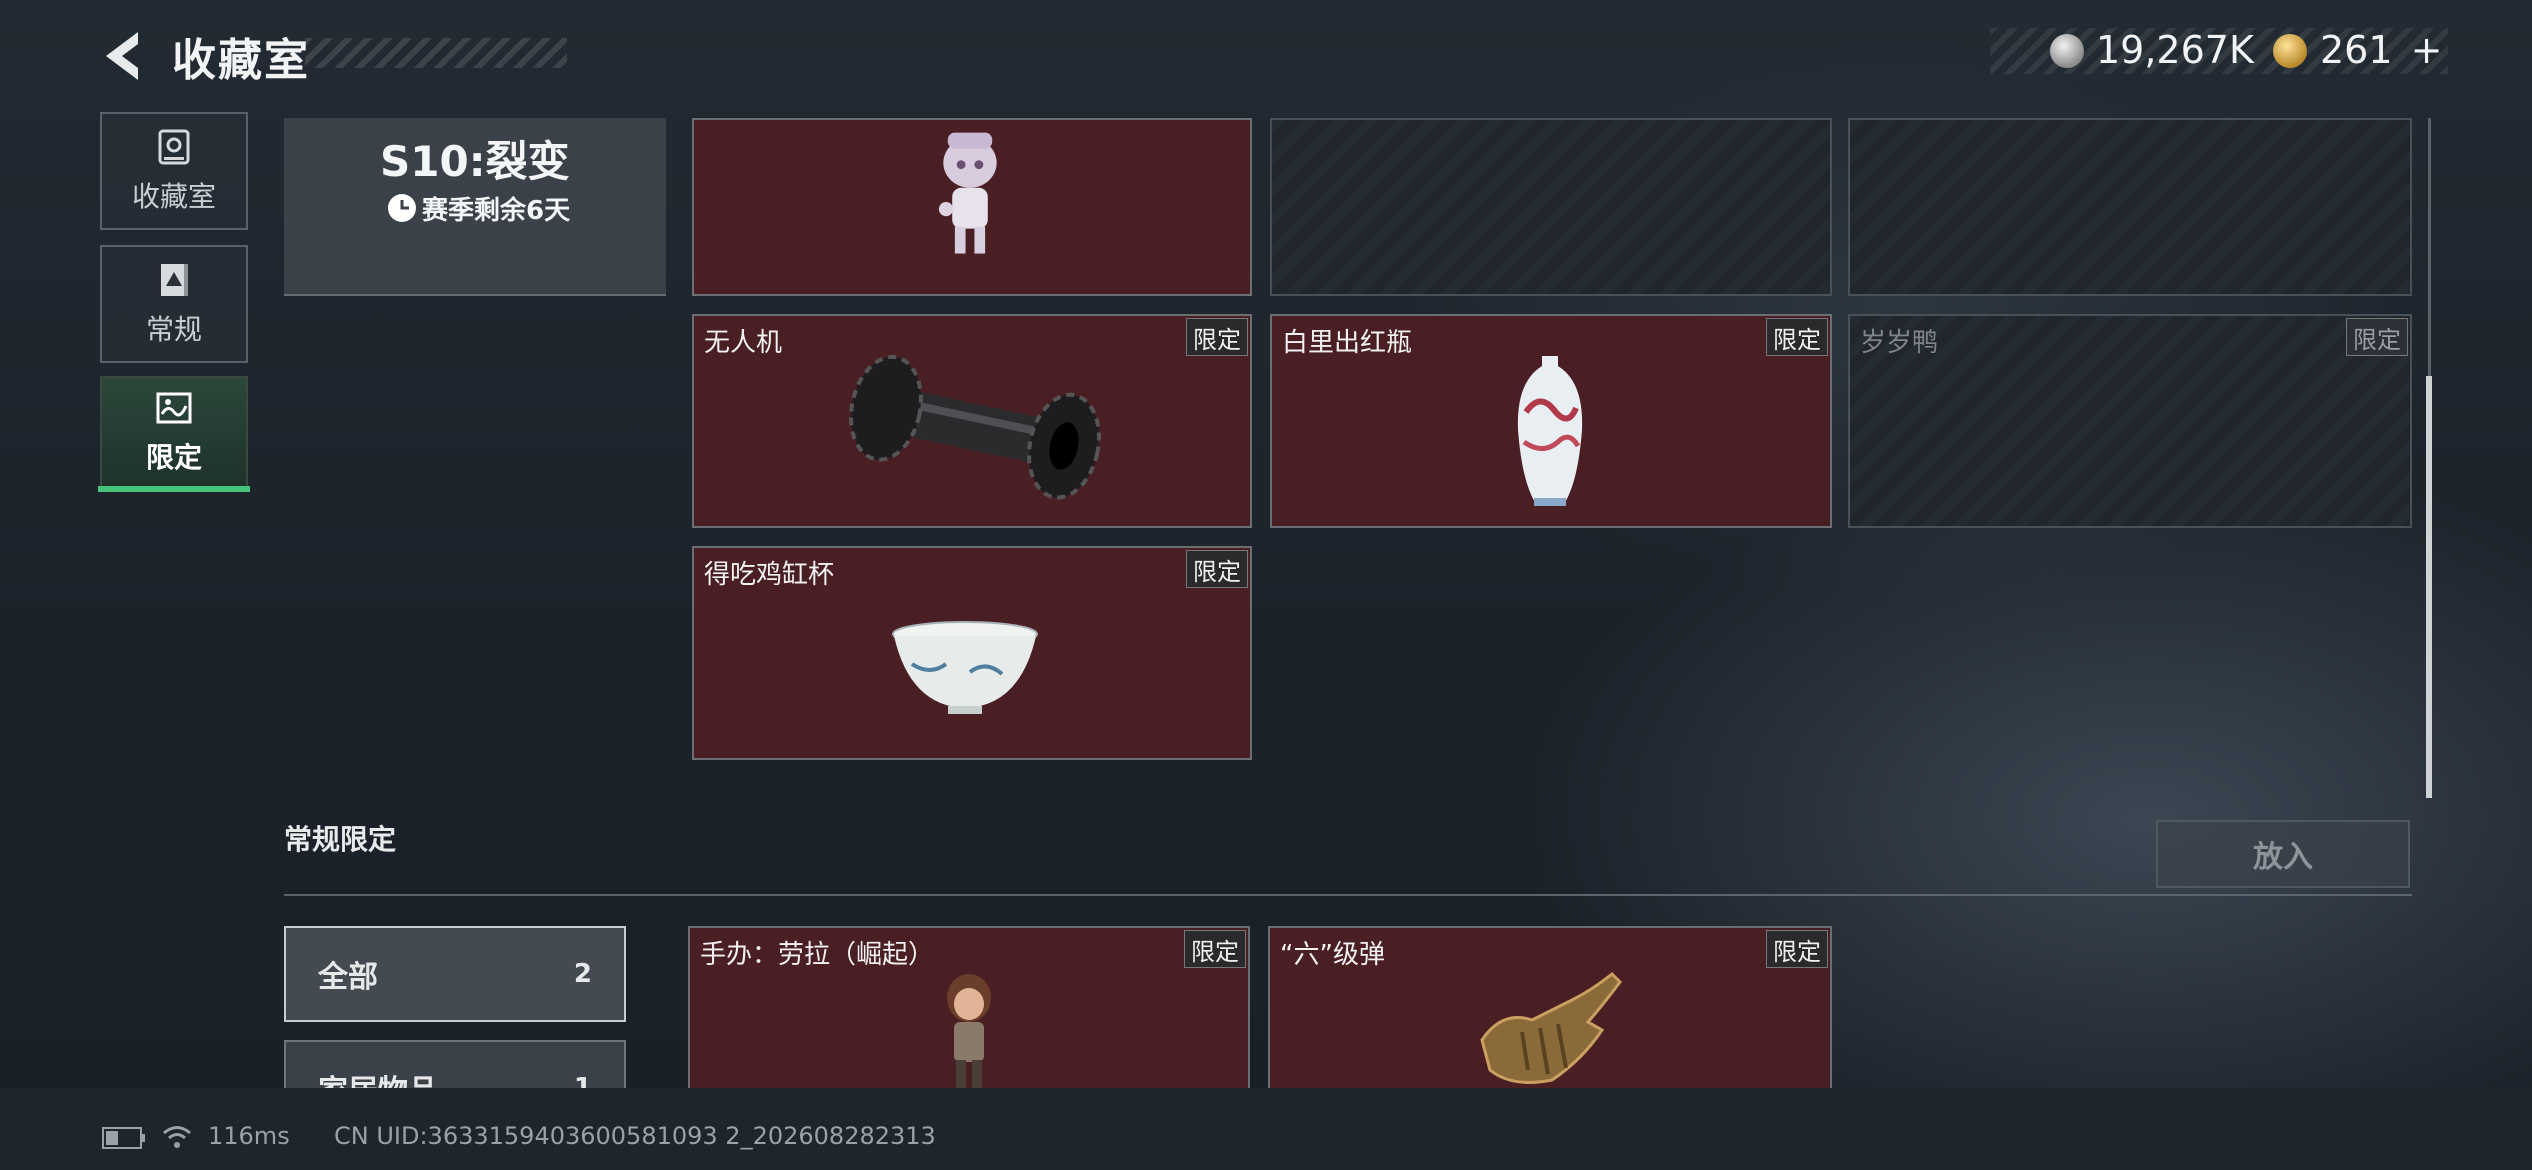  I want to click on item-name: 手办：劳拉（崛起）, so click(817, 955).